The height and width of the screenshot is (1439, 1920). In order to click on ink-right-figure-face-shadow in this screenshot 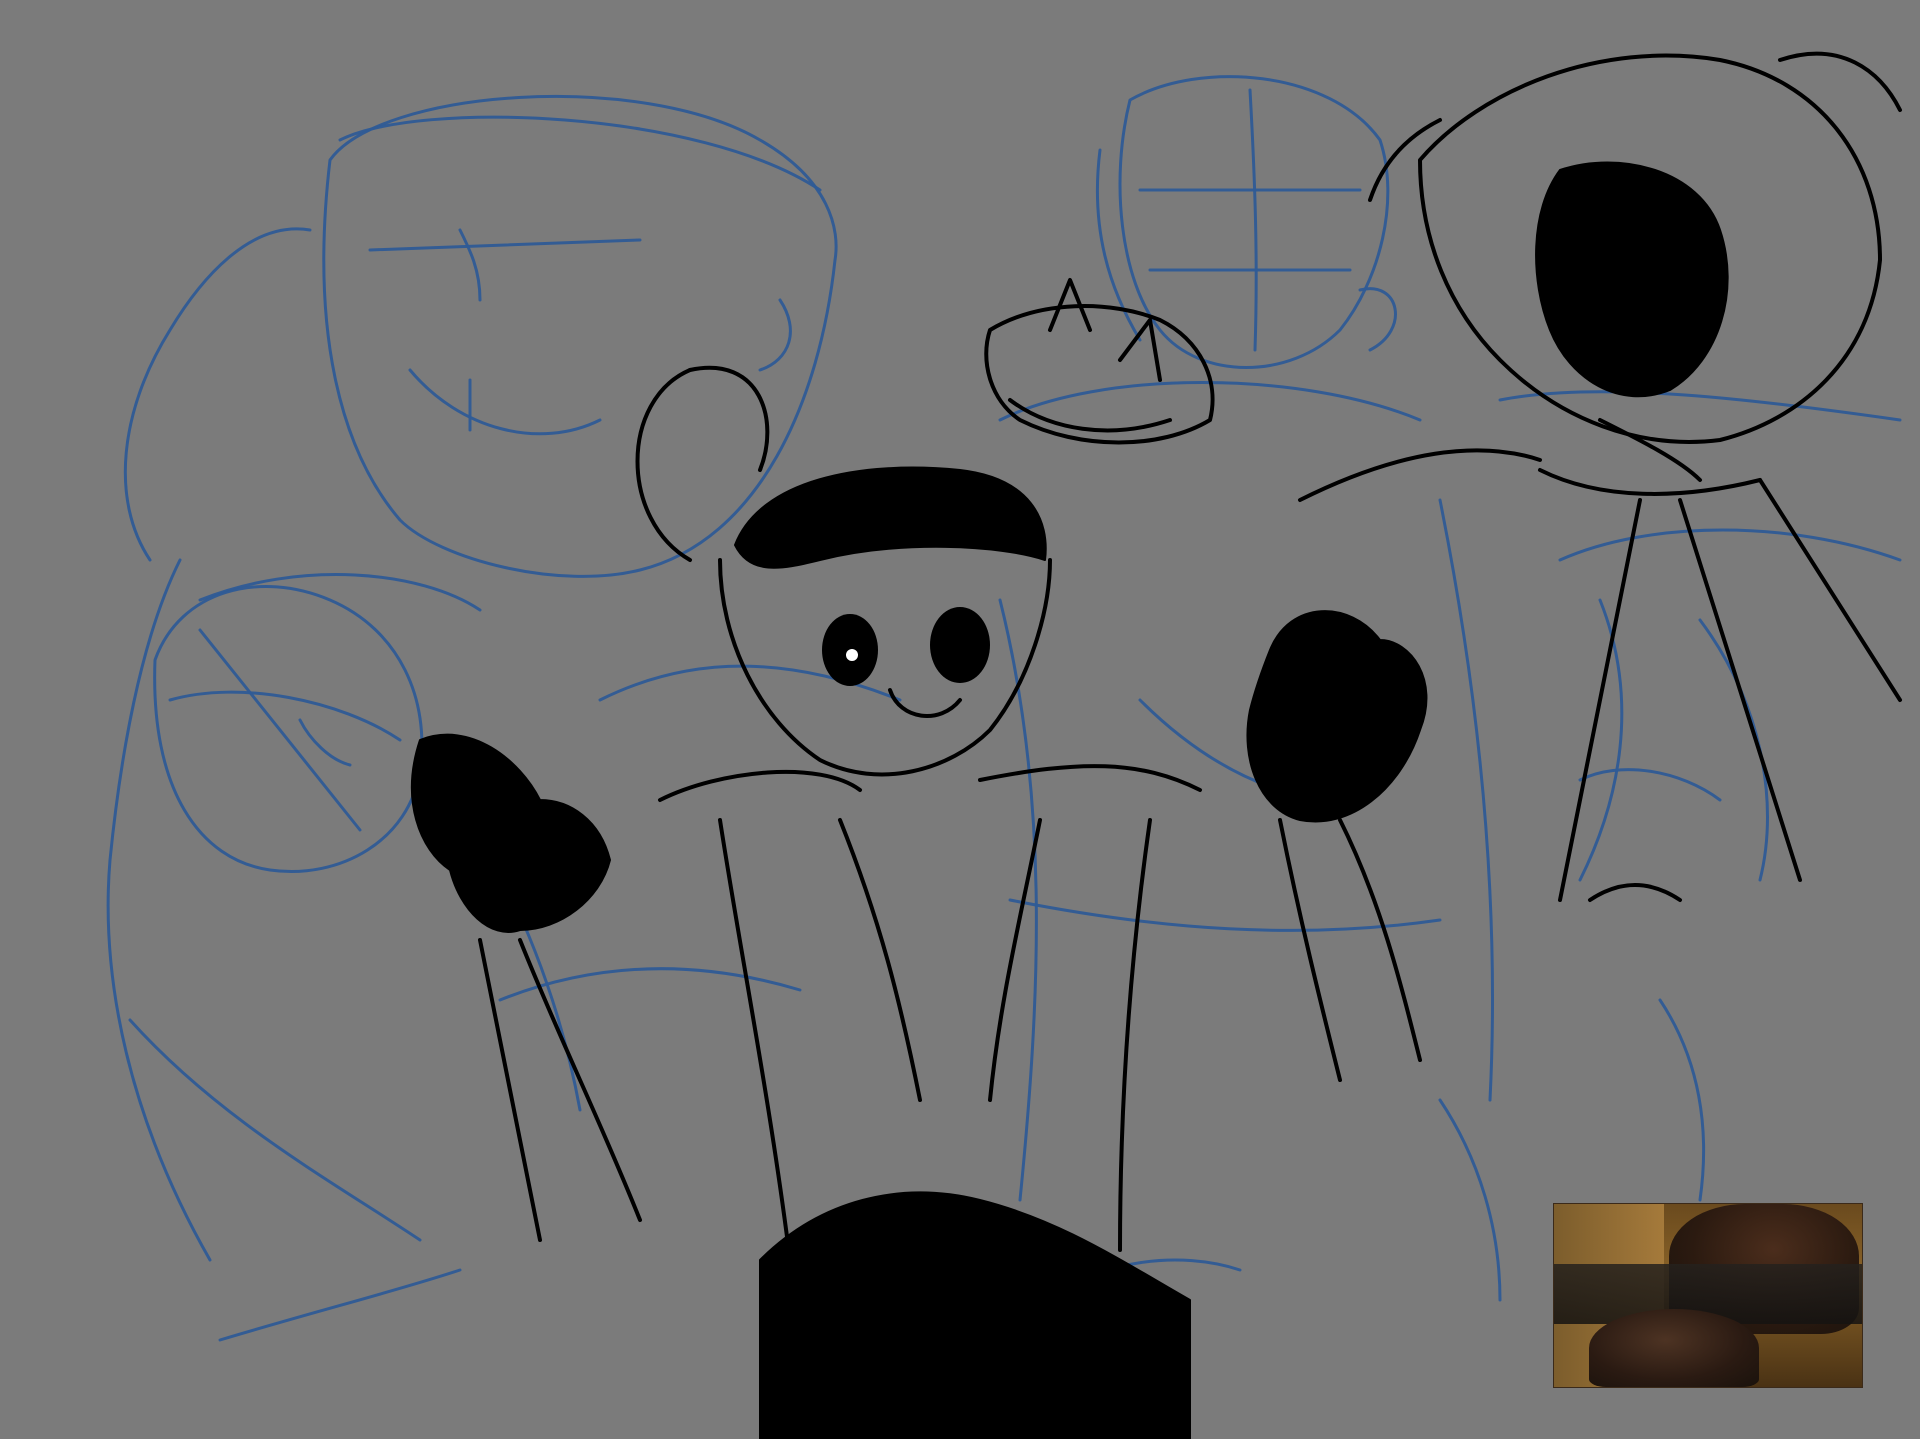, I will do `click(1632, 279)`.